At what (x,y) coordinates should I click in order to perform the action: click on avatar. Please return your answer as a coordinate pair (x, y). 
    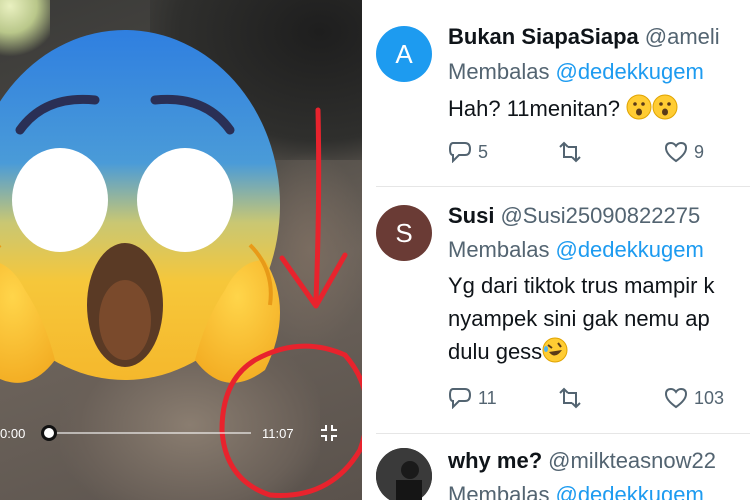
    Looking at the image, I should click on (404, 474).